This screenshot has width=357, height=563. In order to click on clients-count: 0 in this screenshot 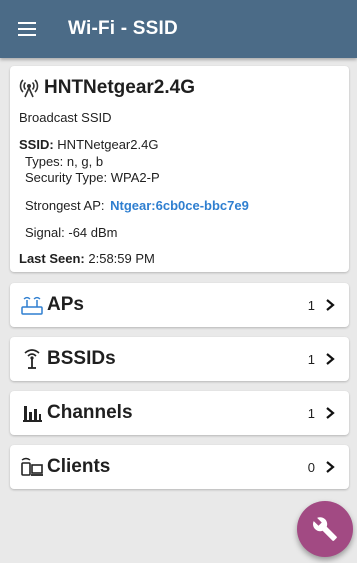, I will do `click(311, 467)`.